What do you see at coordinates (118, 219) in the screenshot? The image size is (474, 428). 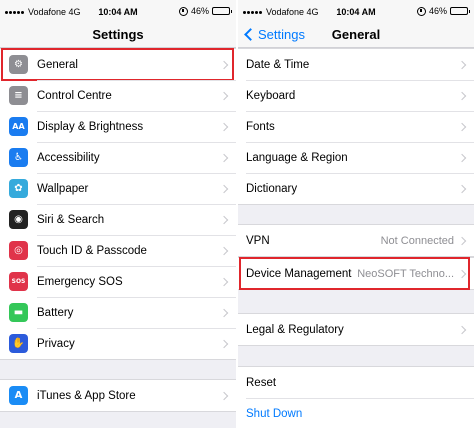 I see `settings-row-siri-and-search: ◉ Siri & Search` at bounding box center [118, 219].